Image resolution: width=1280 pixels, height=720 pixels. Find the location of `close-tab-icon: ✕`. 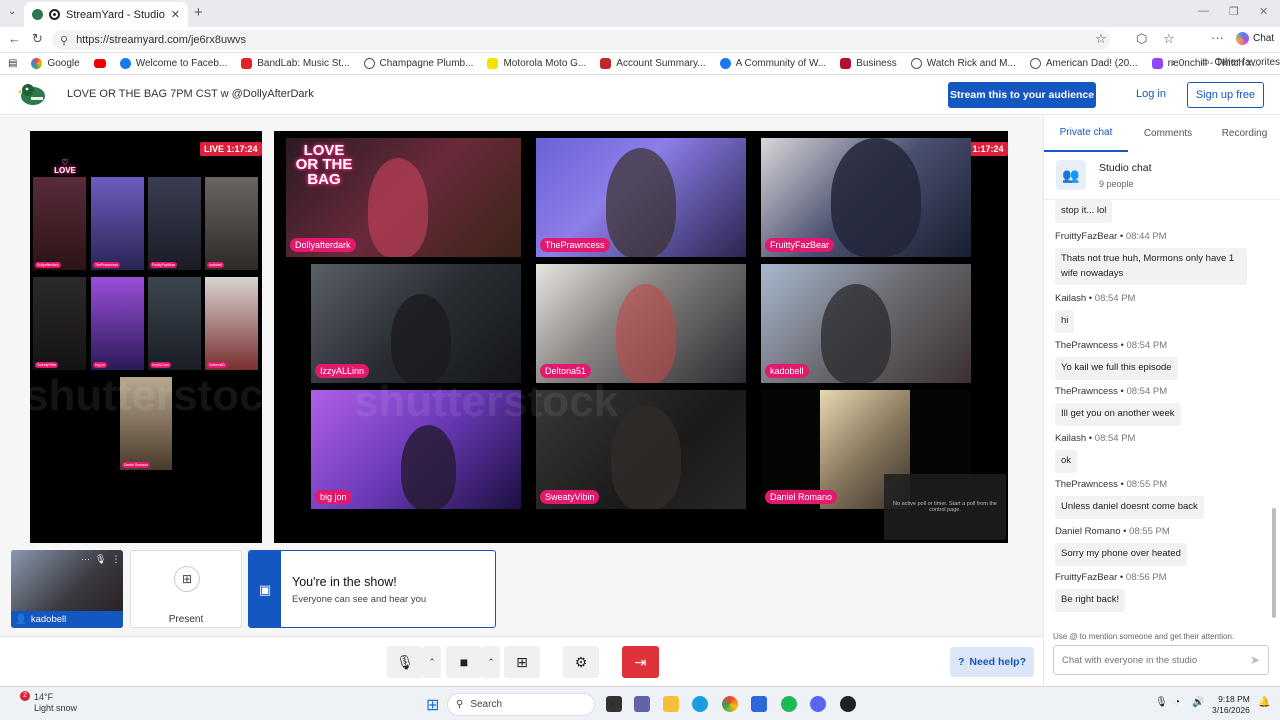

close-tab-icon: ✕ is located at coordinates (175, 14).